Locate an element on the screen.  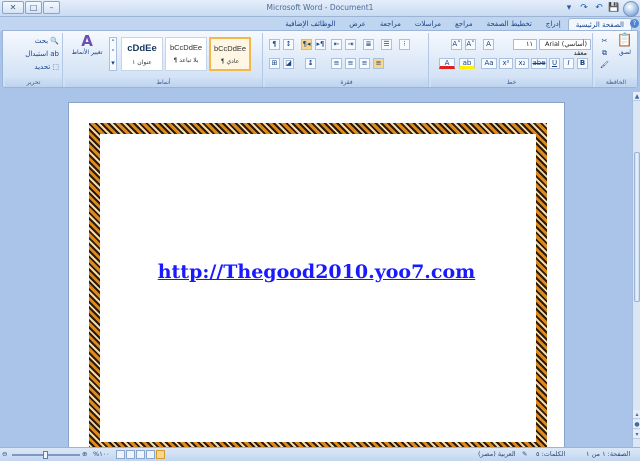
web-view-icon is located at coordinates (140, 454).